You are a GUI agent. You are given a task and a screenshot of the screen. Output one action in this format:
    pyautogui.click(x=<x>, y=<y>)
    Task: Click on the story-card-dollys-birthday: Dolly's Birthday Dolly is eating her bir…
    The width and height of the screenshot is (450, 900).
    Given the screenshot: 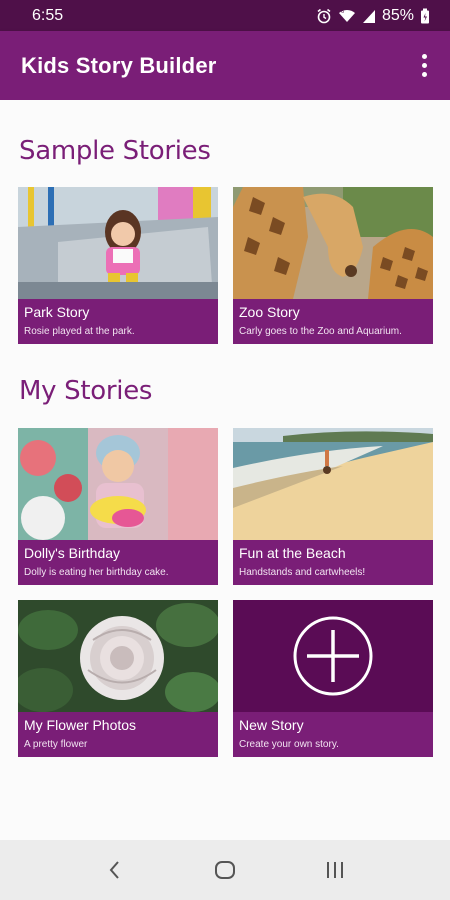 What is the action you would take?
    pyautogui.click(x=118, y=506)
    